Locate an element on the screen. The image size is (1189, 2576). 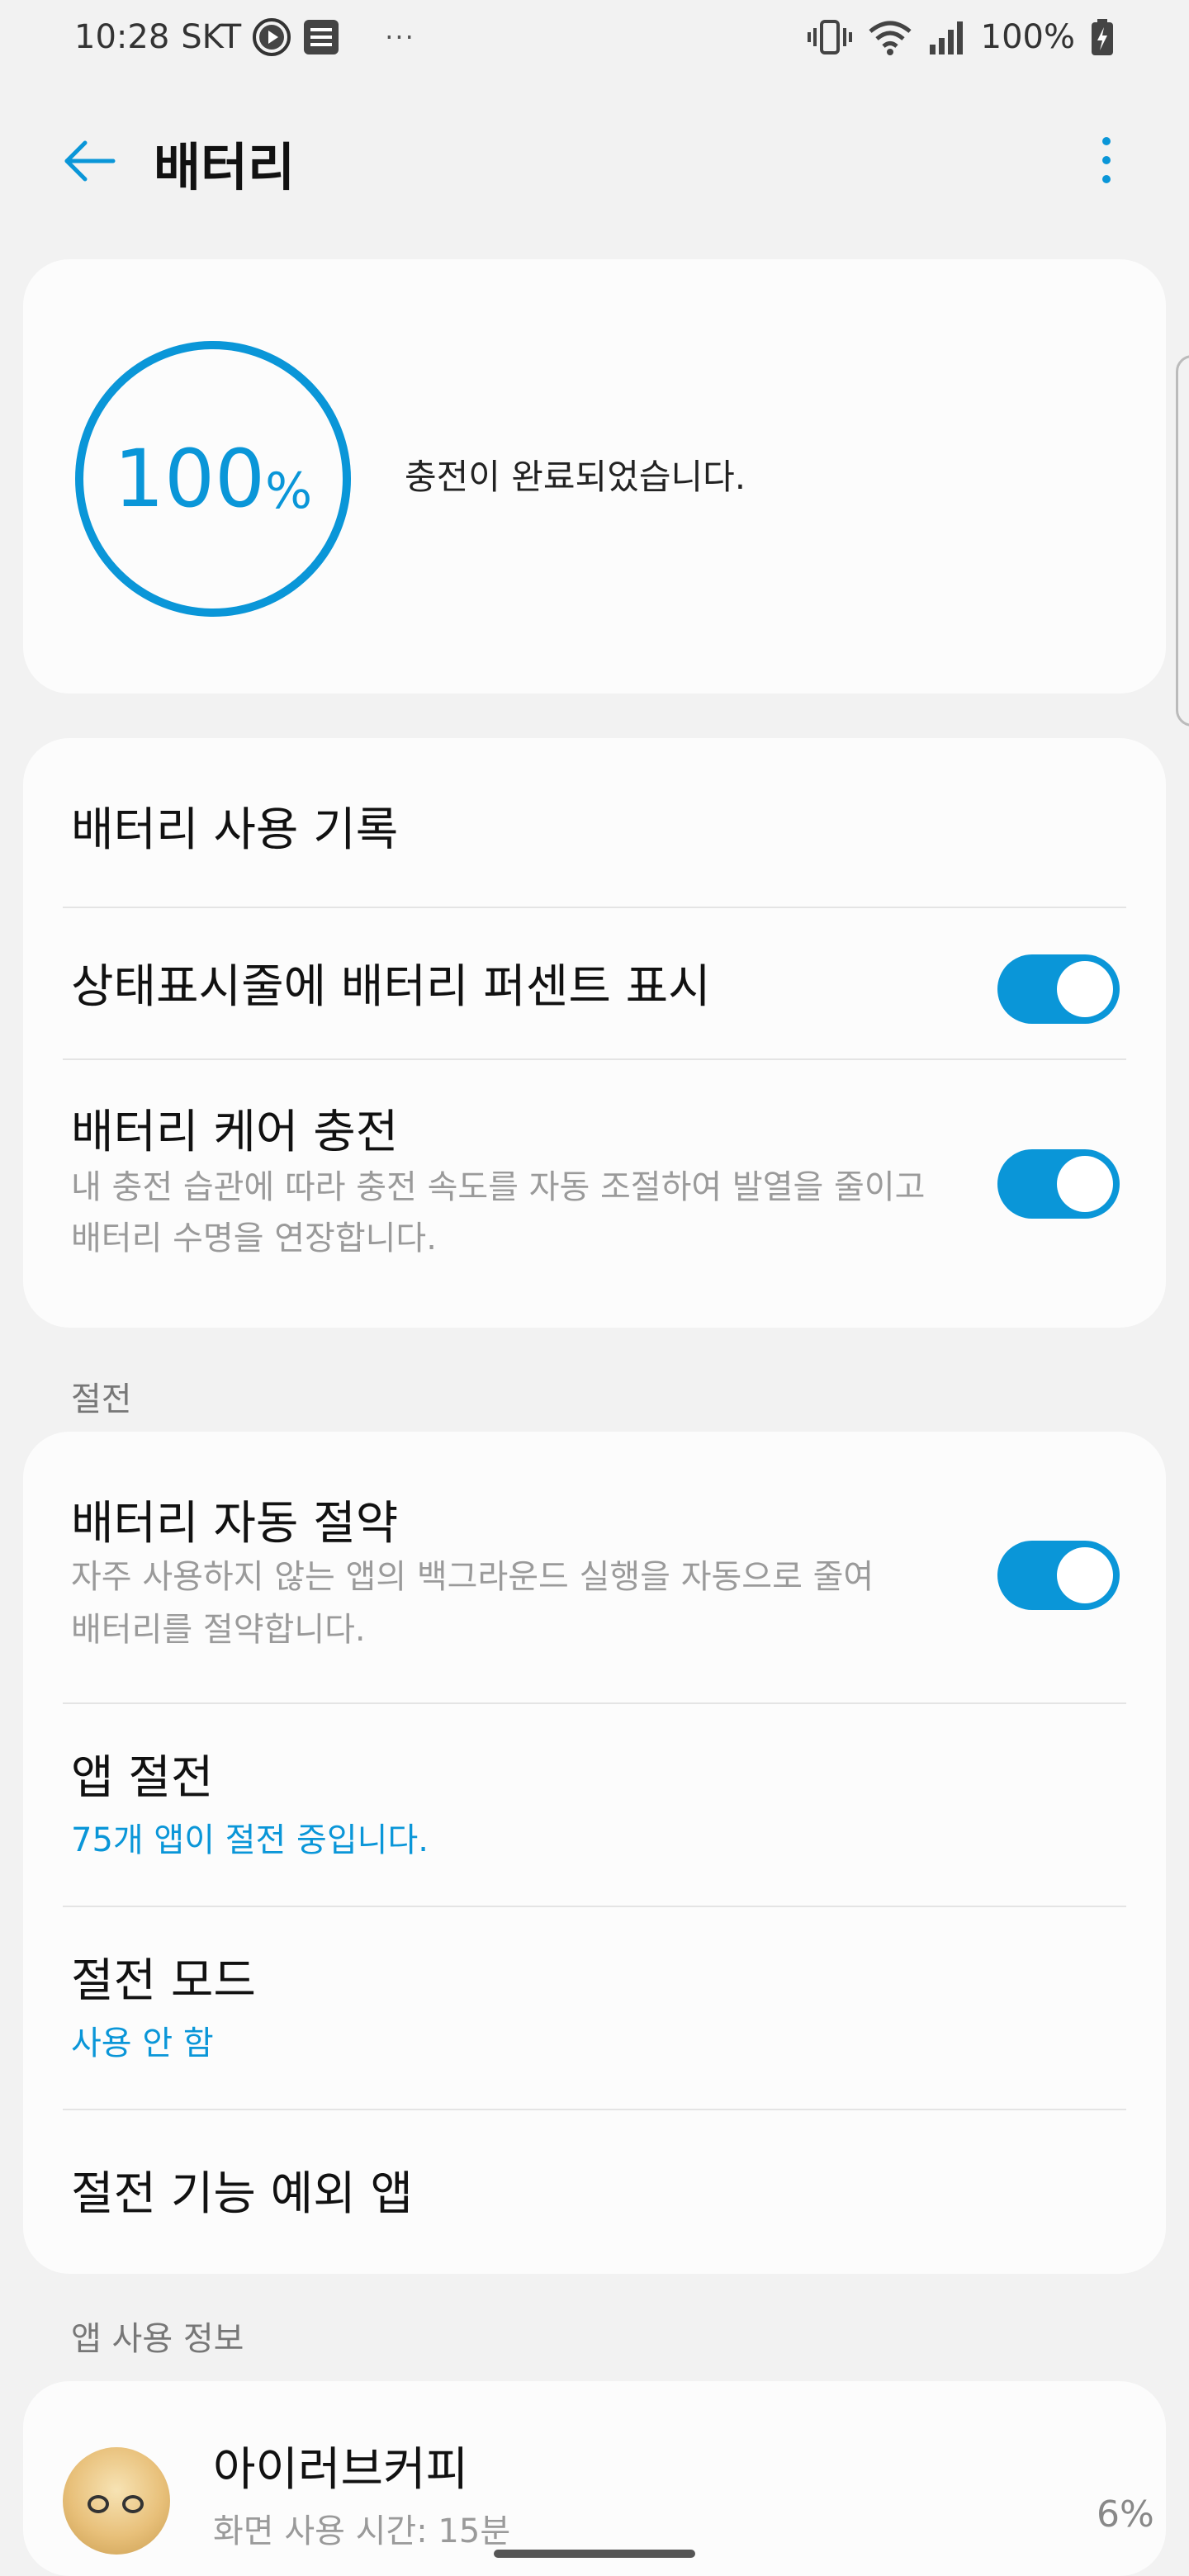
battery-care-desc-2: 배터리 수명을 연장합니다. is located at coordinates (254, 1238).